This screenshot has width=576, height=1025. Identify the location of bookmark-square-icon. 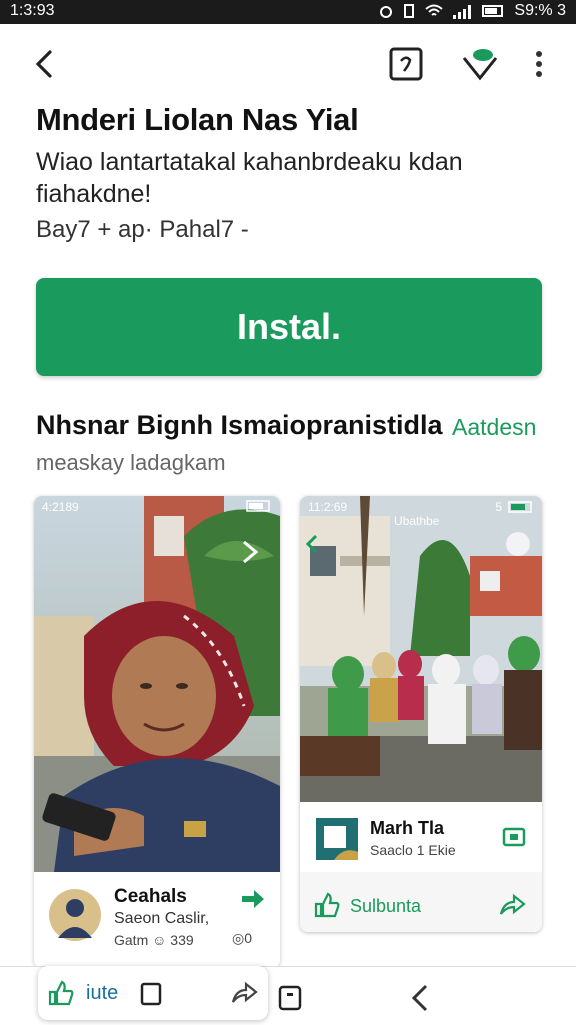
(151, 994).